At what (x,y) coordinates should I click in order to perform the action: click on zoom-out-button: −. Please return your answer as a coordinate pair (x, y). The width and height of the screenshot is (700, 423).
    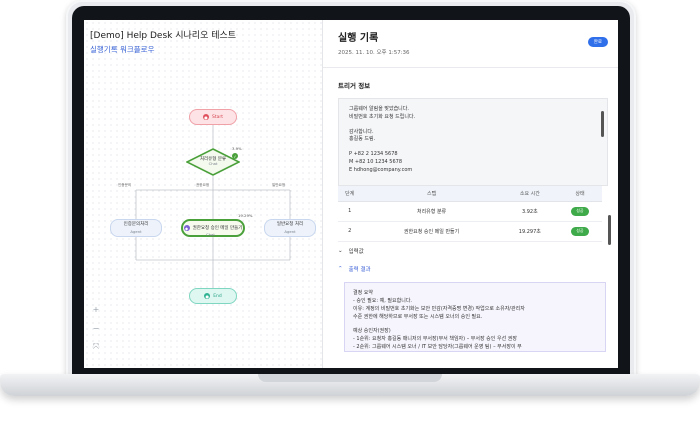
    Looking at the image, I should click on (96, 328).